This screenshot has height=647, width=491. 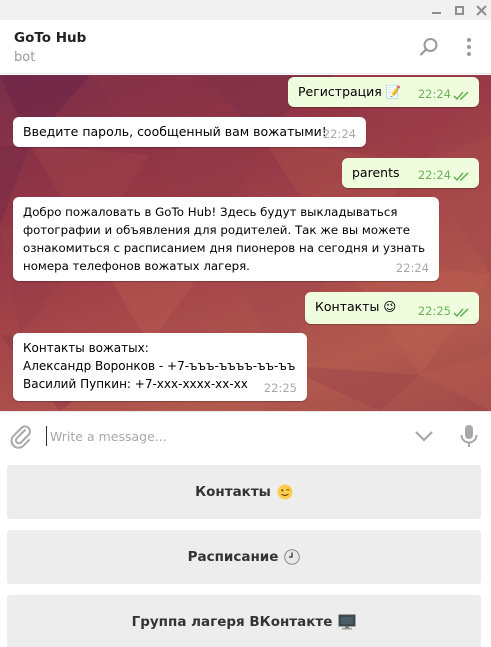 I want to click on microphone-icon, so click(x=469, y=436).